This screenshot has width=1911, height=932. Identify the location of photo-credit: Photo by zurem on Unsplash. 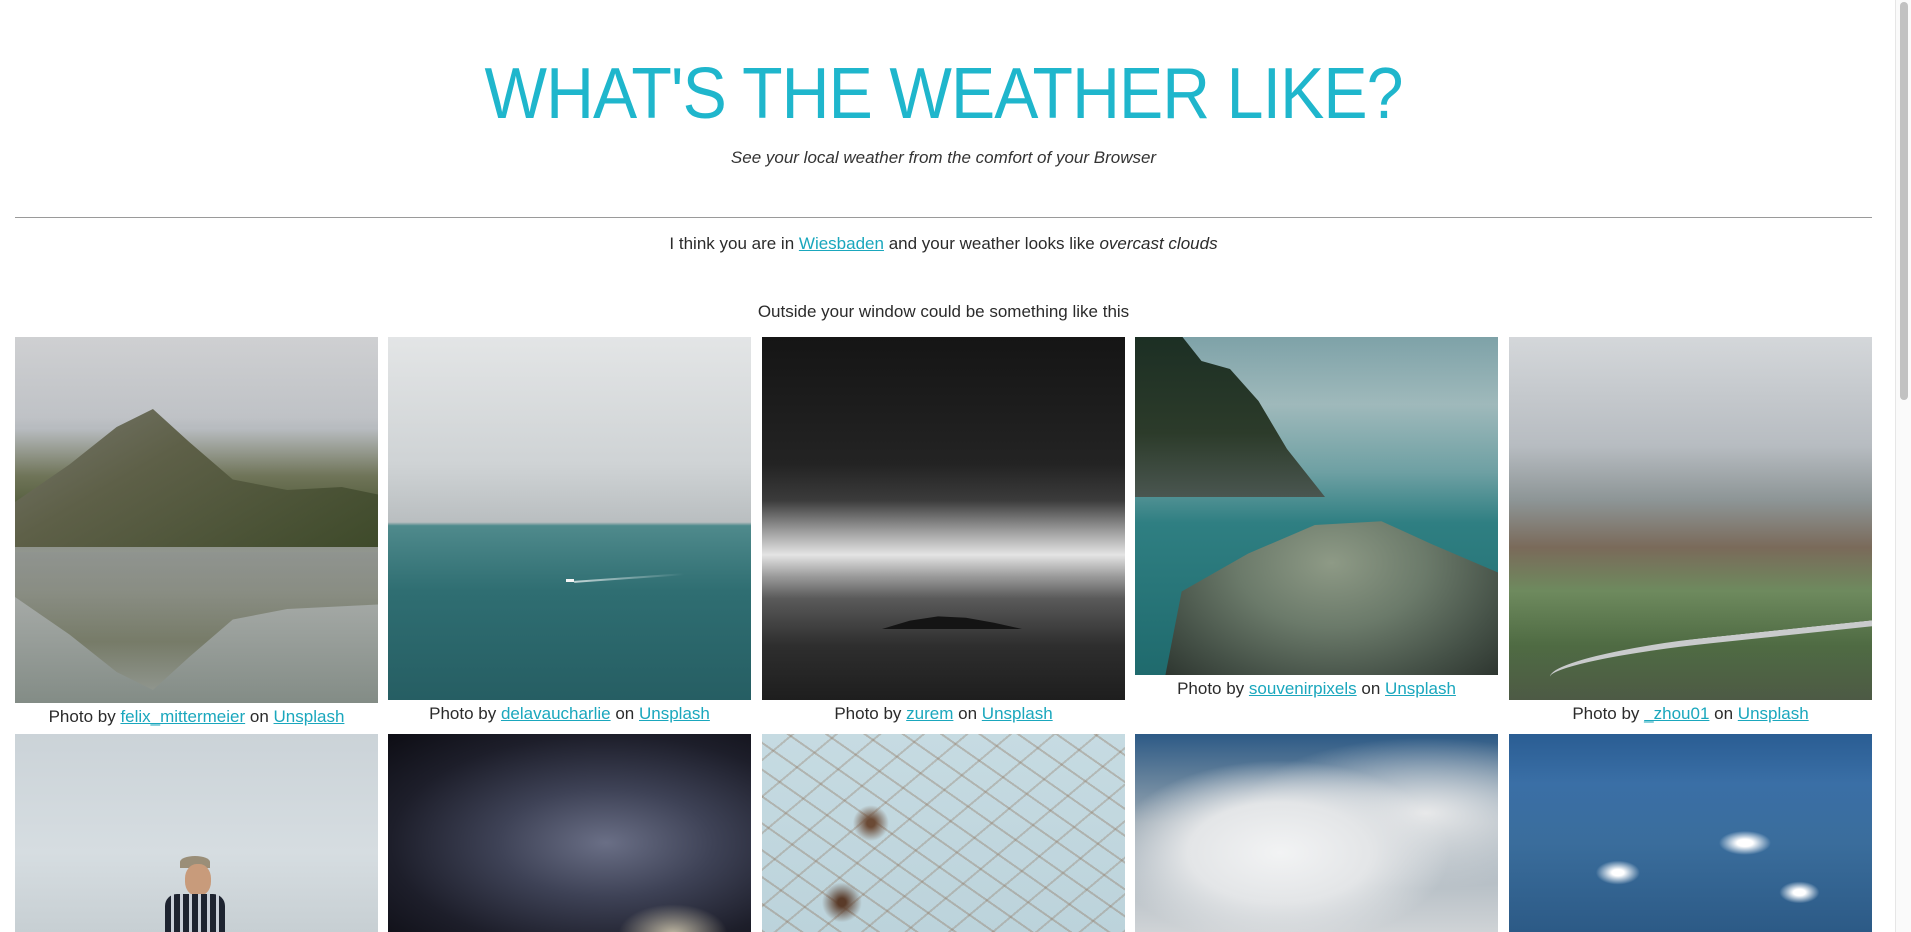
(943, 714).